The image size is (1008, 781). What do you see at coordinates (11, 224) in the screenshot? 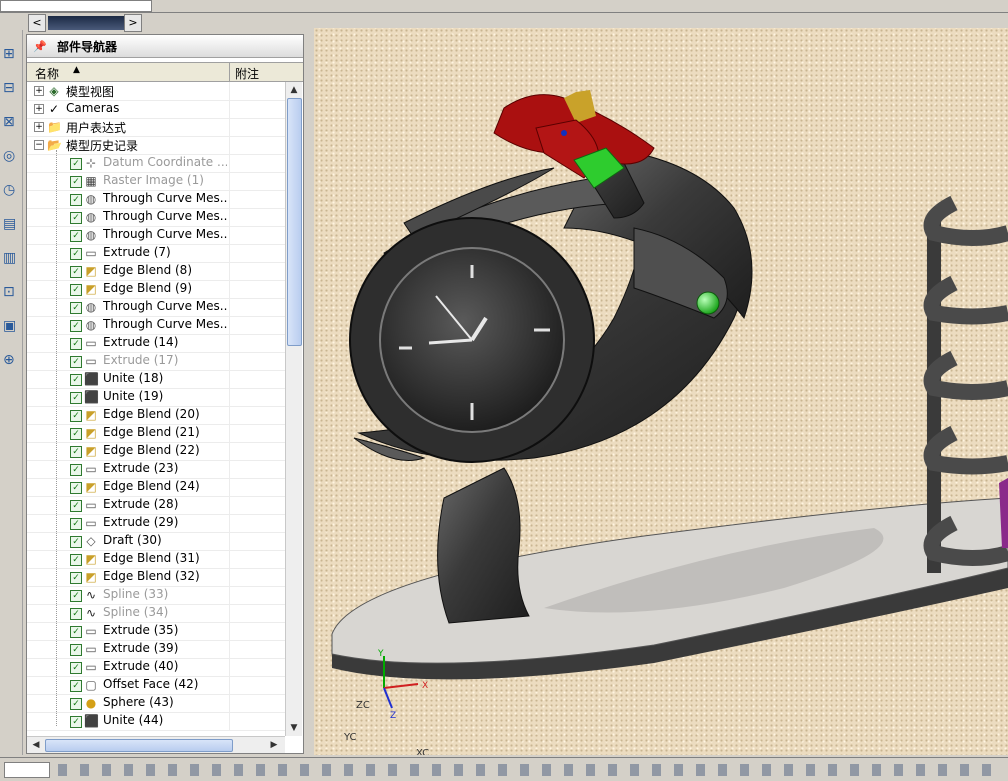
I see `templates-icon: ▤` at bounding box center [11, 224].